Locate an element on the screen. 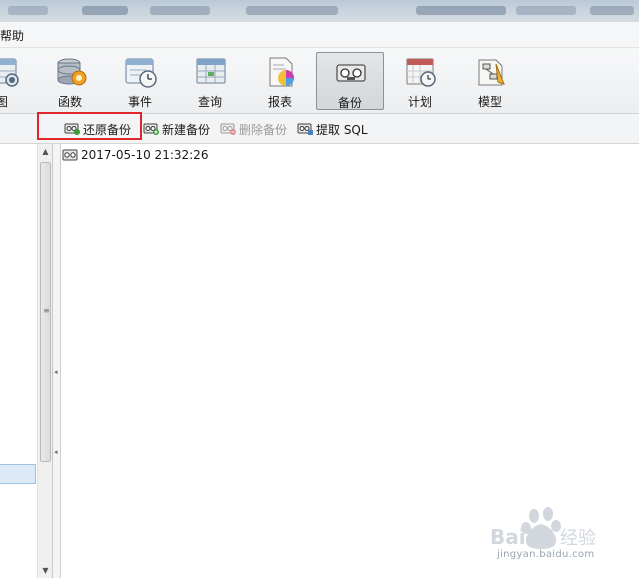 This screenshot has height=578, width=639. main-toolbar: 图 函数 事件 查询 报表 备份 计划 模型 is located at coordinates (319, 81).